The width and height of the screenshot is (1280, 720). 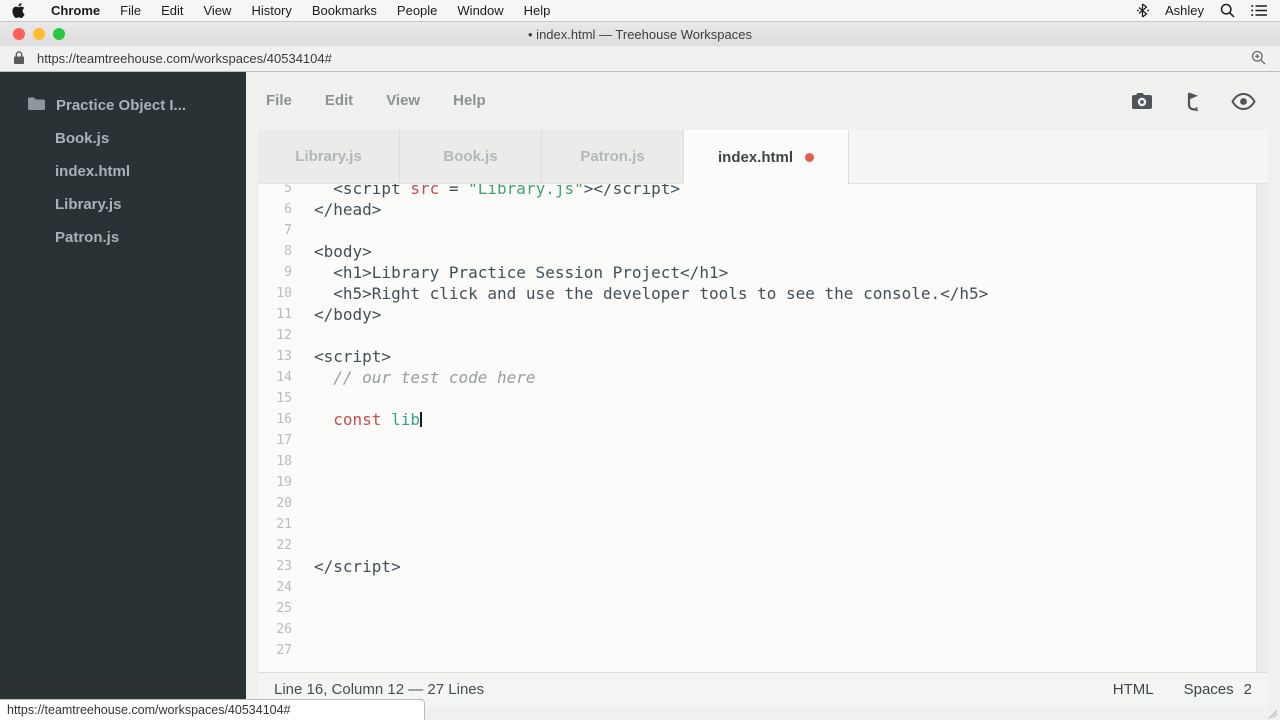 What do you see at coordinates (763, 335) in the screenshot?
I see `code-line-12: 12` at bounding box center [763, 335].